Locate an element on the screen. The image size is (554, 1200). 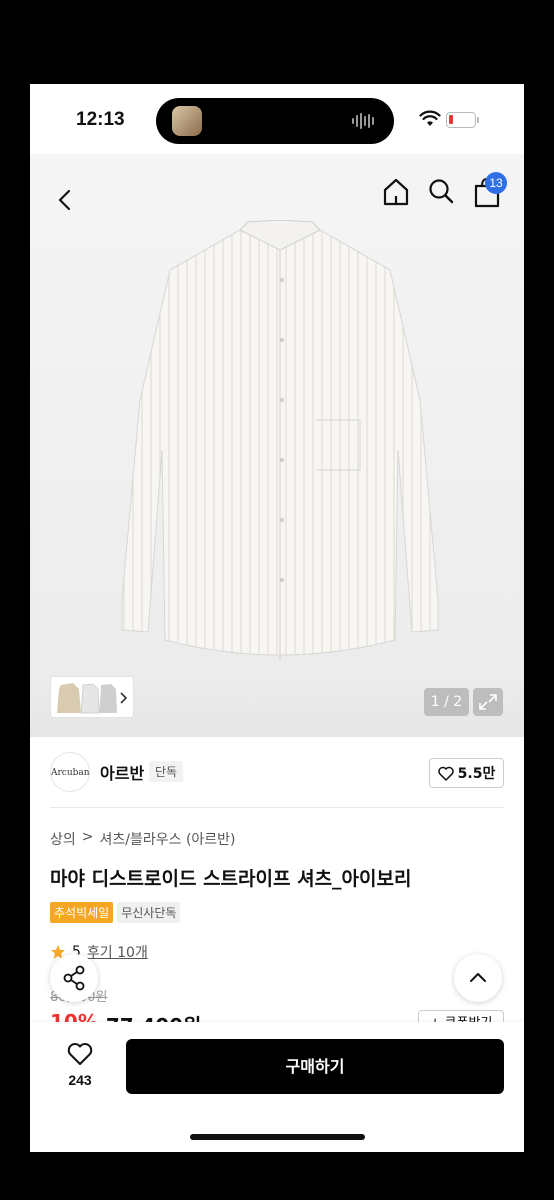
back-chevron-icon is located at coordinates (66, 200).